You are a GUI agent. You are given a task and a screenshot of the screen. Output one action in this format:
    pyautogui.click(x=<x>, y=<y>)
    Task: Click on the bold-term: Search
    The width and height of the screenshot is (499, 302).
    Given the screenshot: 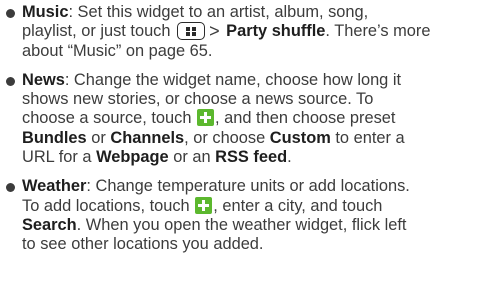 What is the action you would take?
    pyautogui.click(x=49, y=224)
    